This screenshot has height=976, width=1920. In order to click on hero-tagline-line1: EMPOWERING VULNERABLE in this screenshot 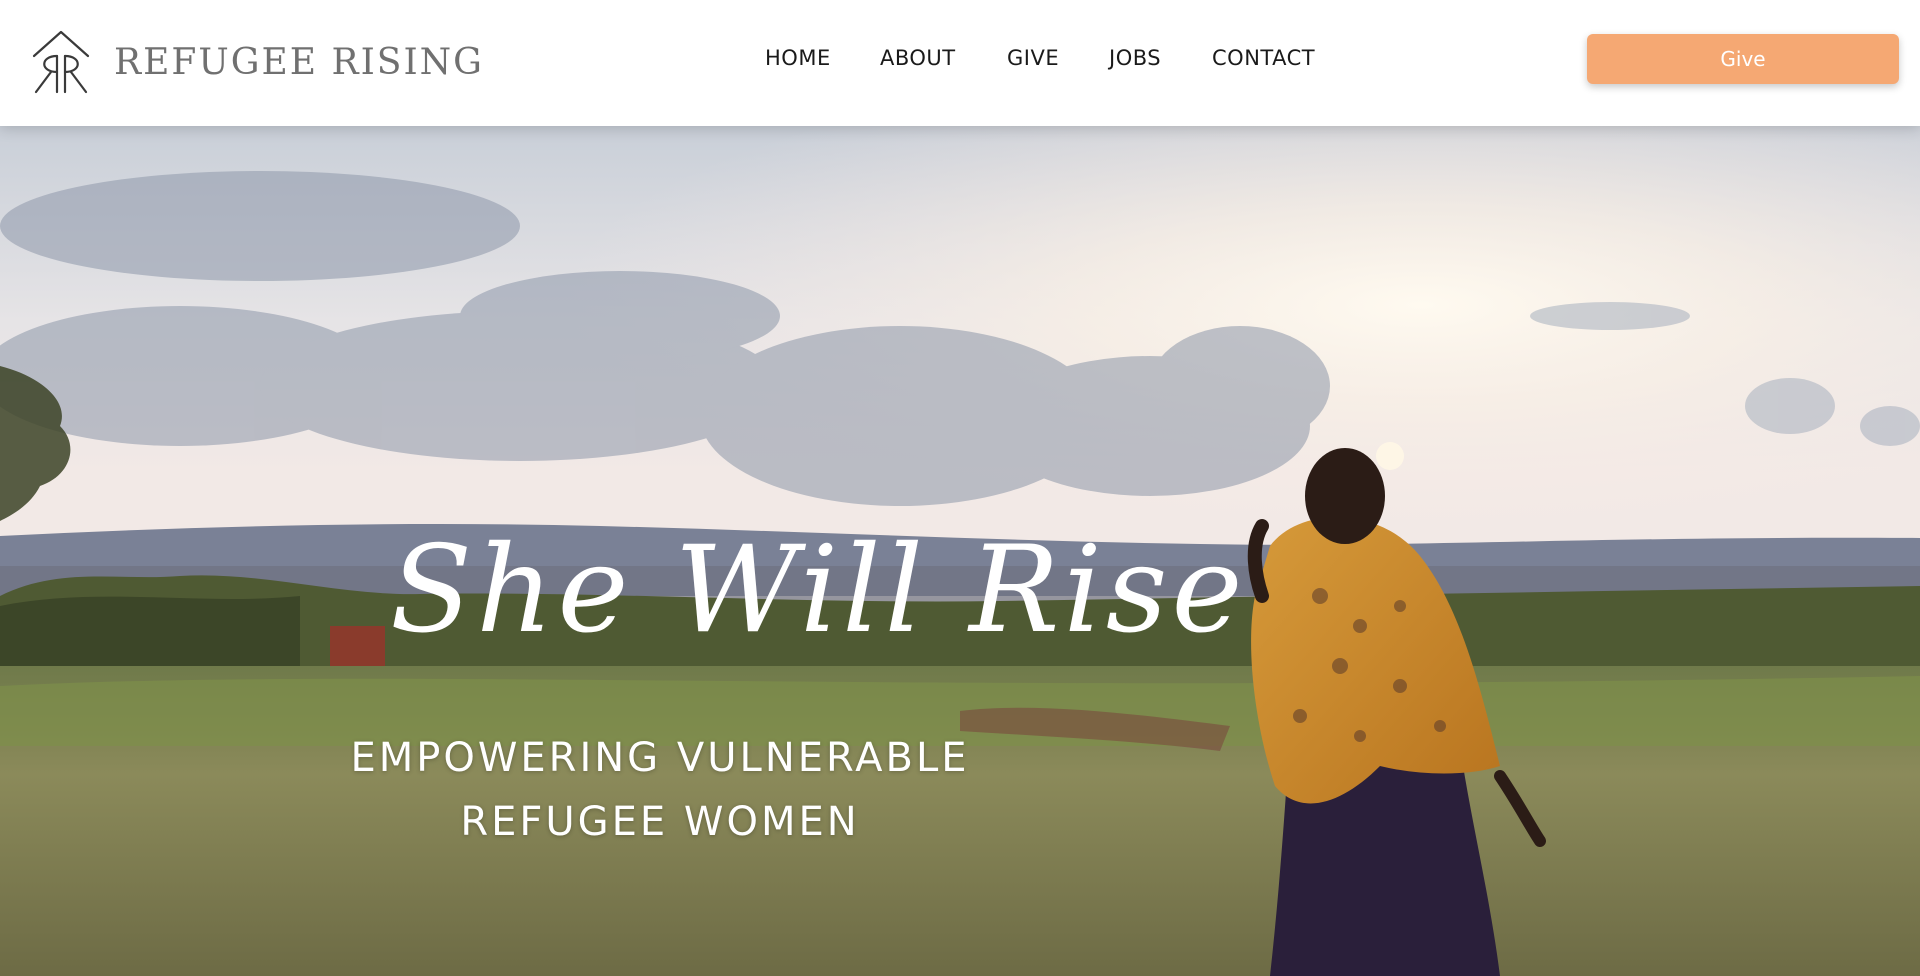, I will do `click(660, 758)`.